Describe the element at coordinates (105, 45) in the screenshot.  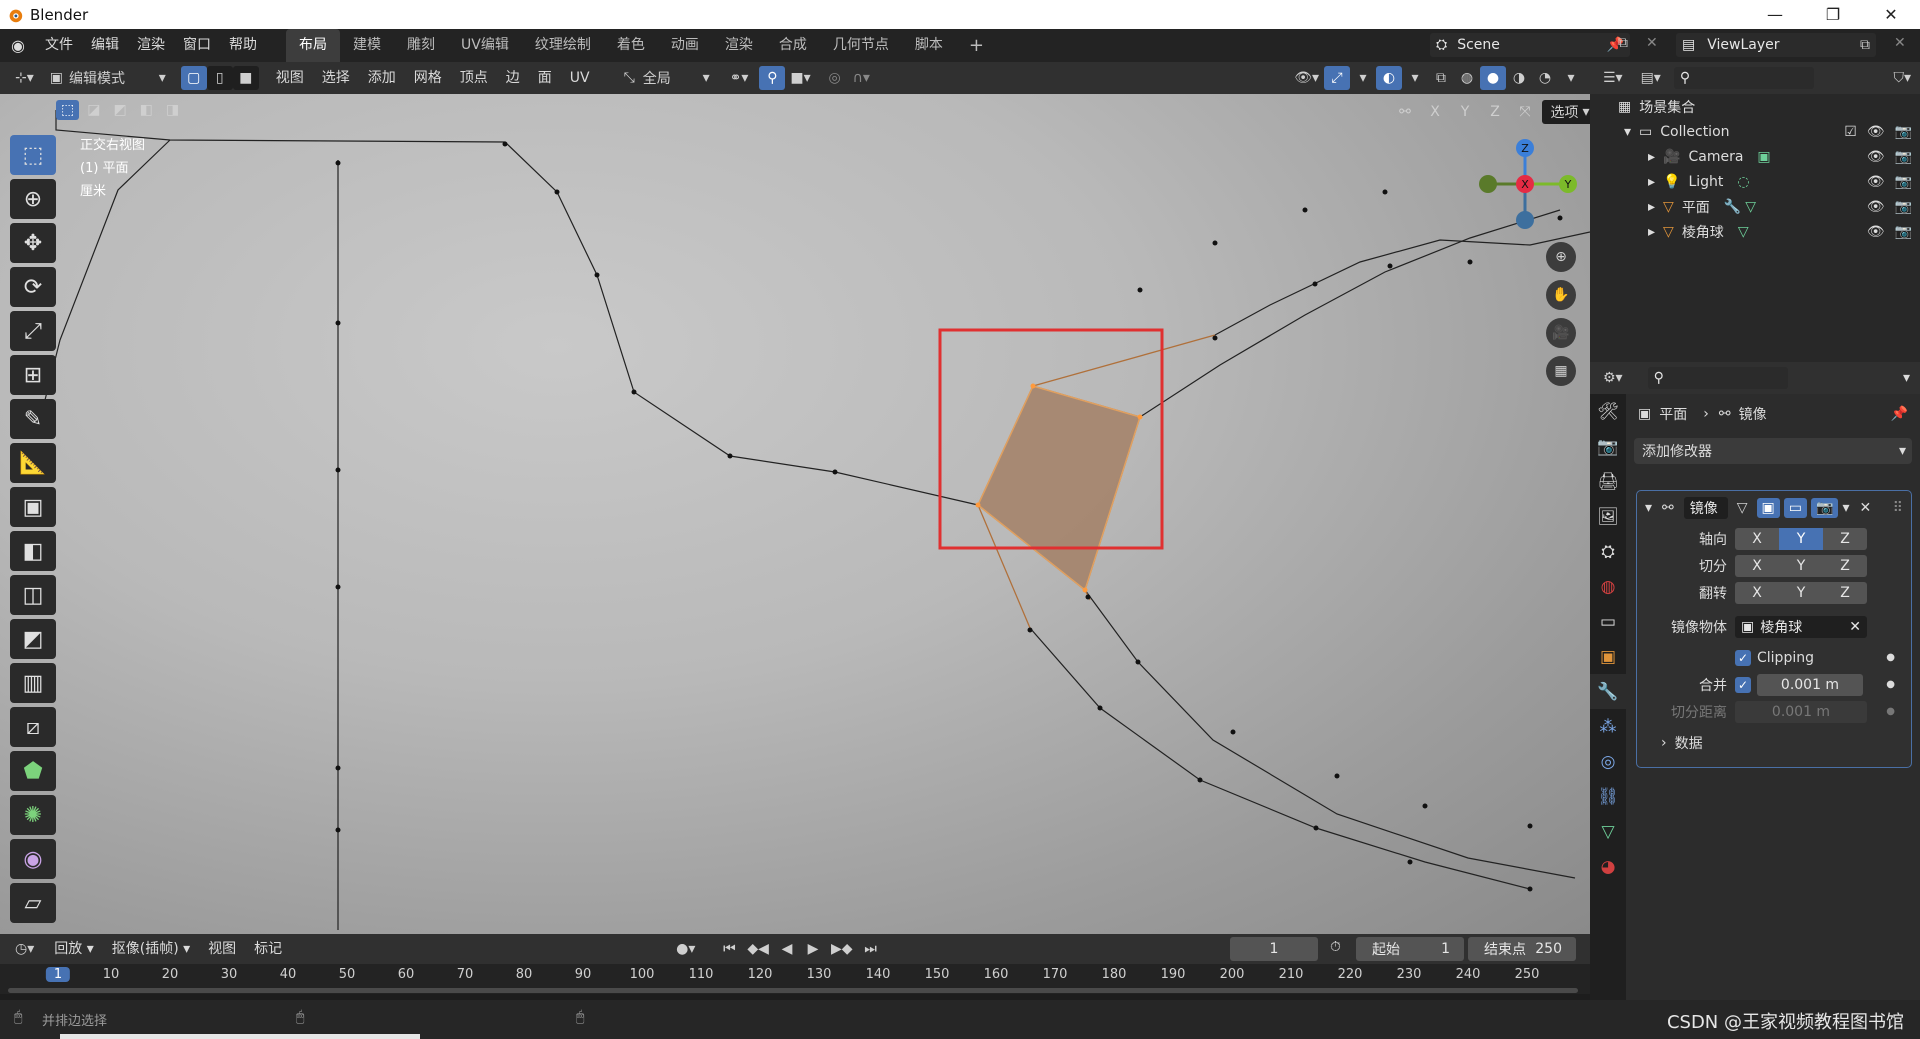
I see `menu-edit: 编辑` at that location.